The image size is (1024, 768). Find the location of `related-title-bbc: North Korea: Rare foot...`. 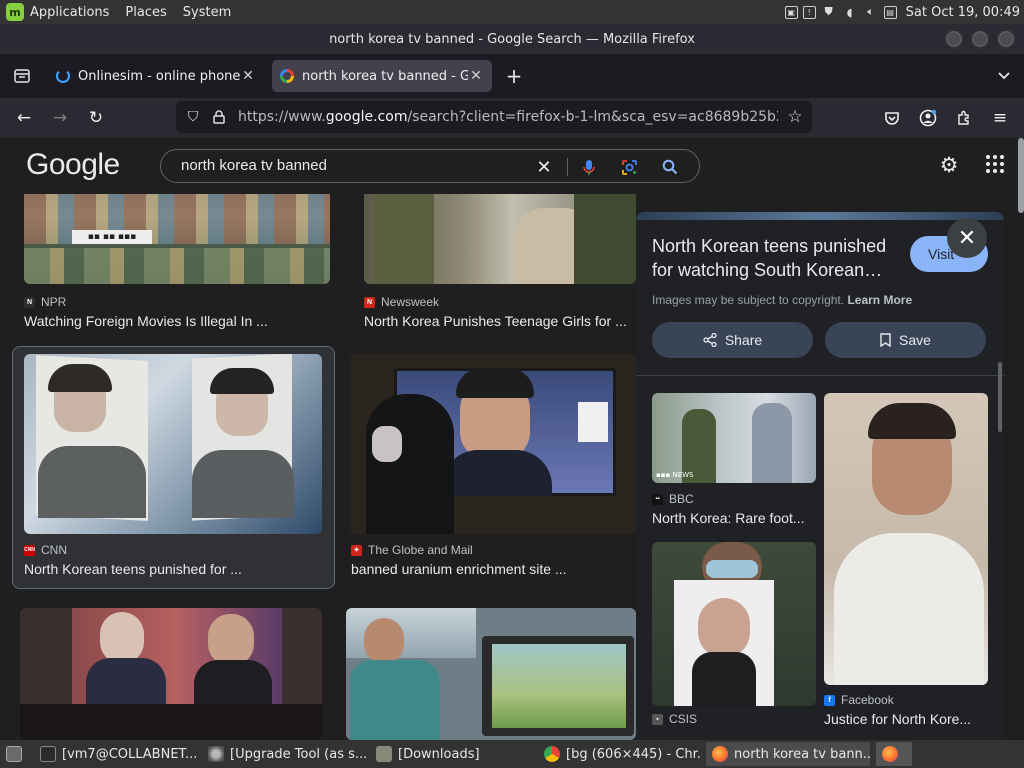

related-title-bbc: North Korea: Rare foot... is located at coordinates (734, 518).